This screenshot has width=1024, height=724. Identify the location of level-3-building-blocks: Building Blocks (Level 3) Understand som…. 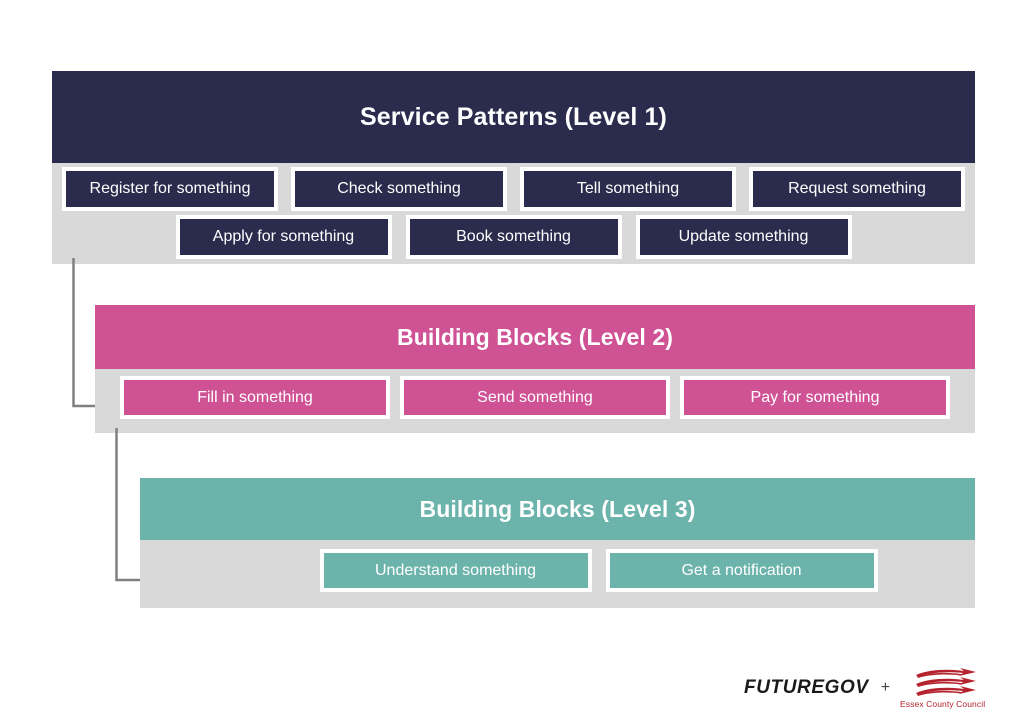
(557, 543).